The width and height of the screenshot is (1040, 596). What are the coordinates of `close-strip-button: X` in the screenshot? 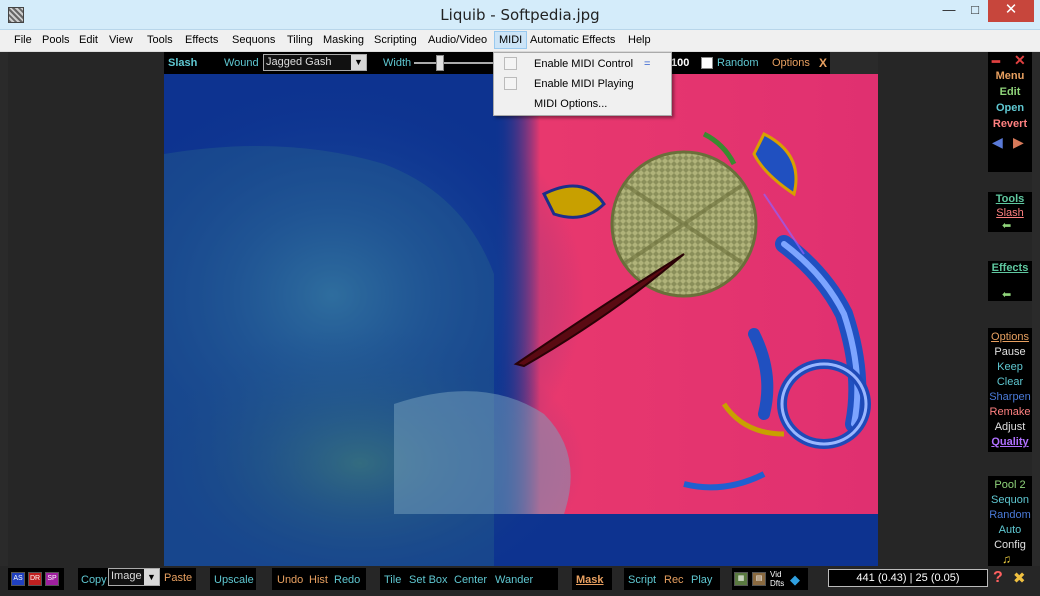 It's located at (823, 63).